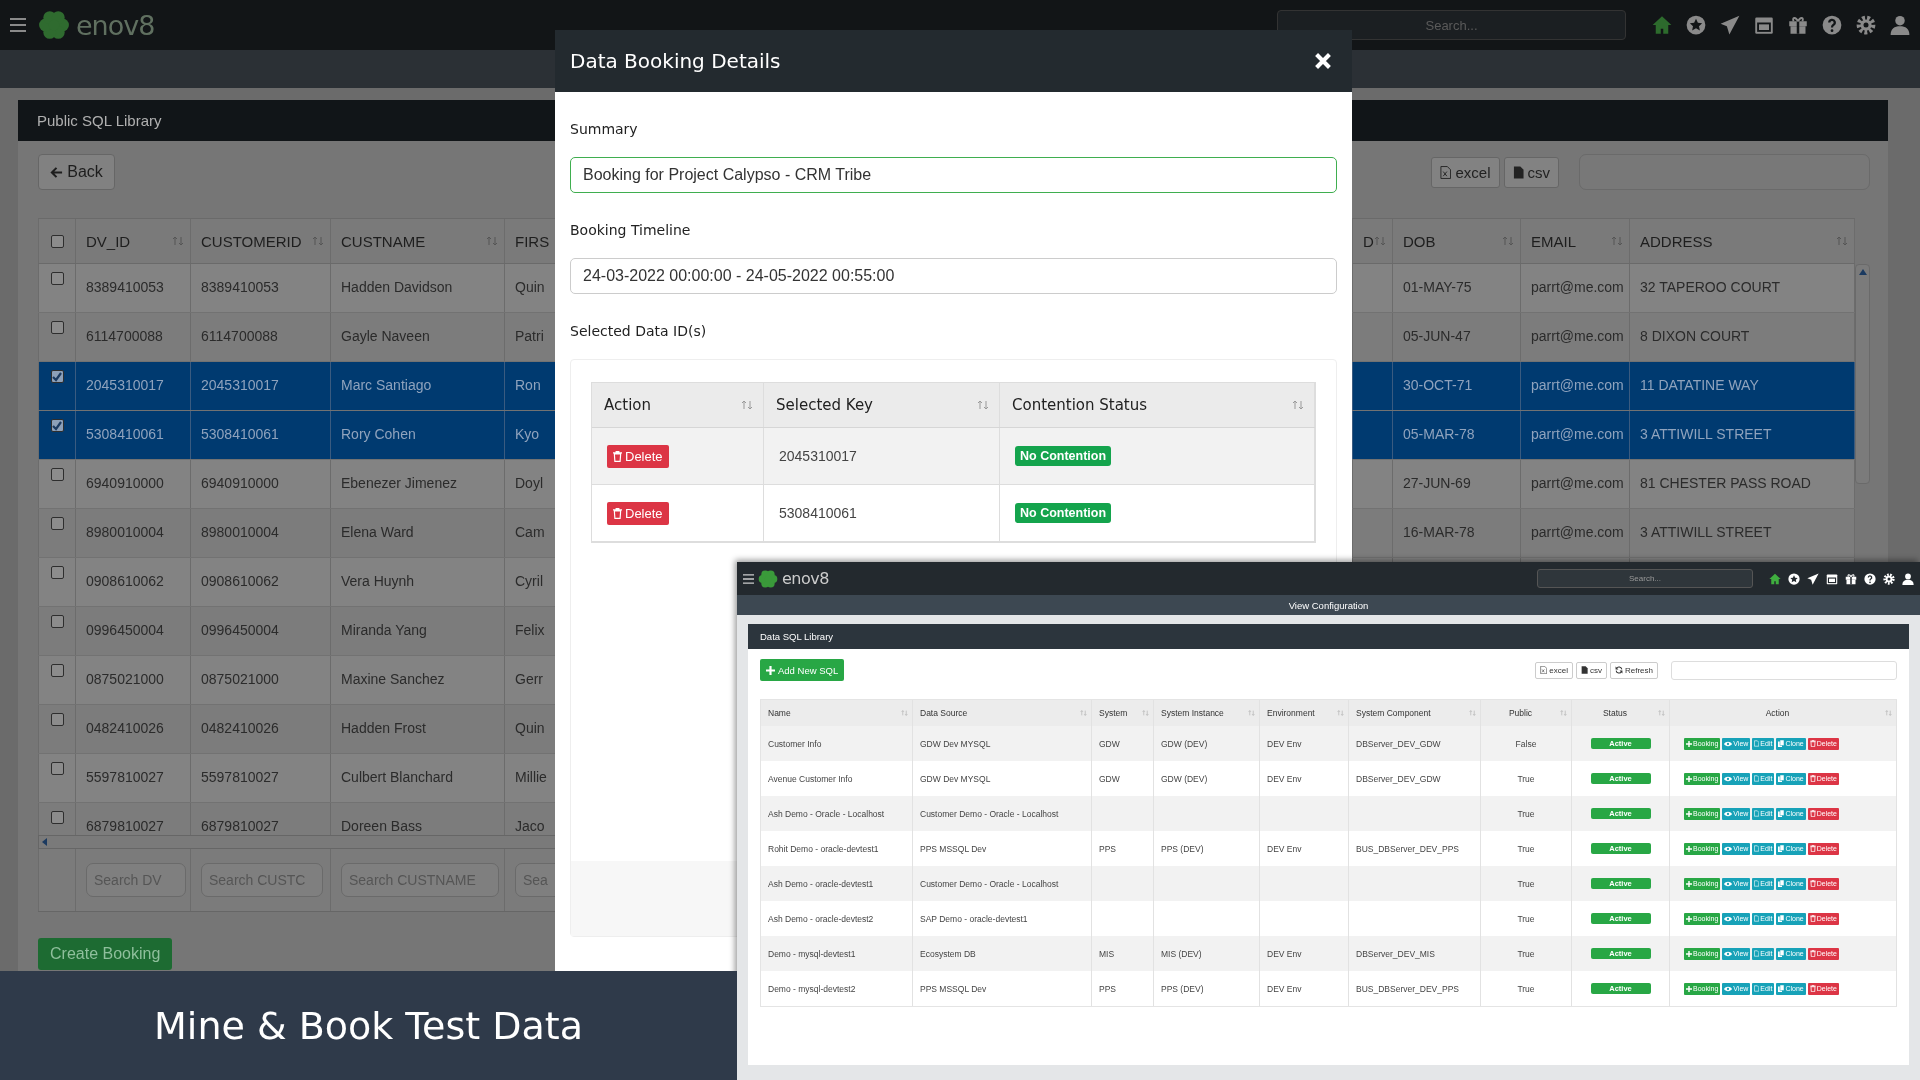 The image size is (1920, 1080). What do you see at coordinates (1437, 287) in the screenshot?
I see `table-cell: 01-MAY-75` at bounding box center [1437, 287].